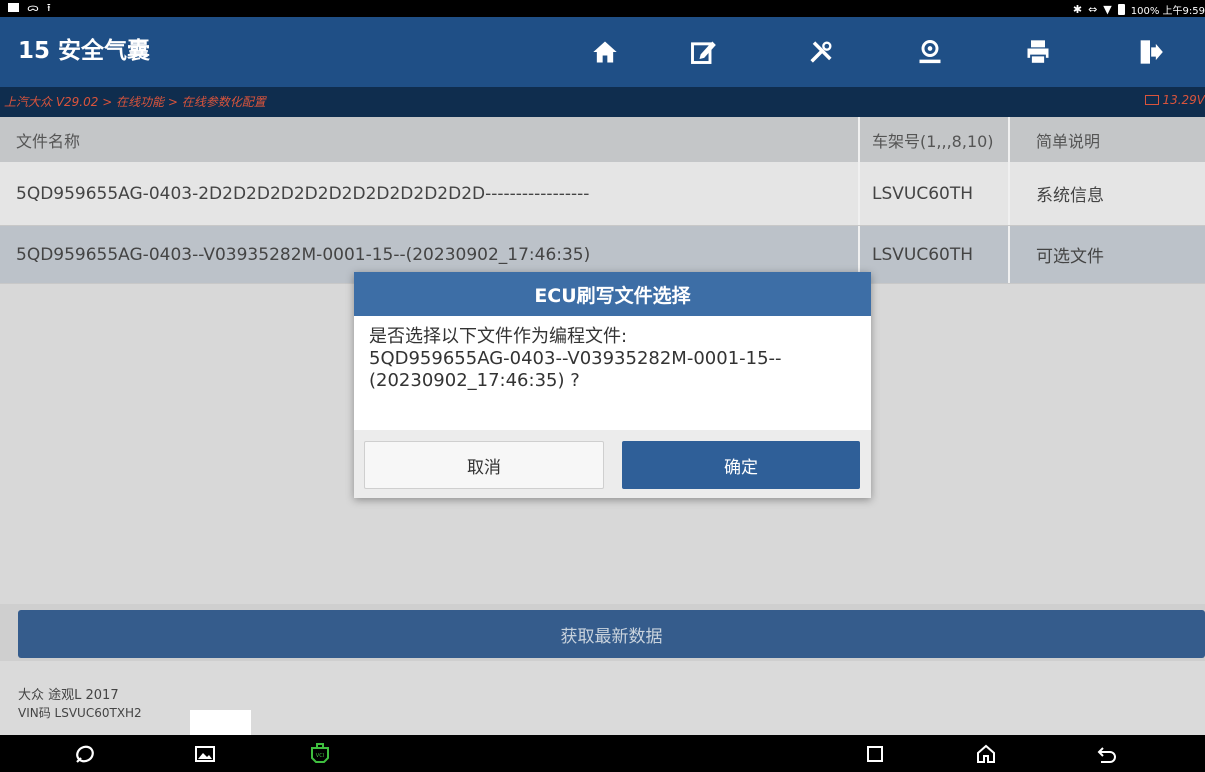  What do you see at coordinates (741, 465) in the screenshot?
I see `confirm-button: 确定` at bounding box center [741, 465].